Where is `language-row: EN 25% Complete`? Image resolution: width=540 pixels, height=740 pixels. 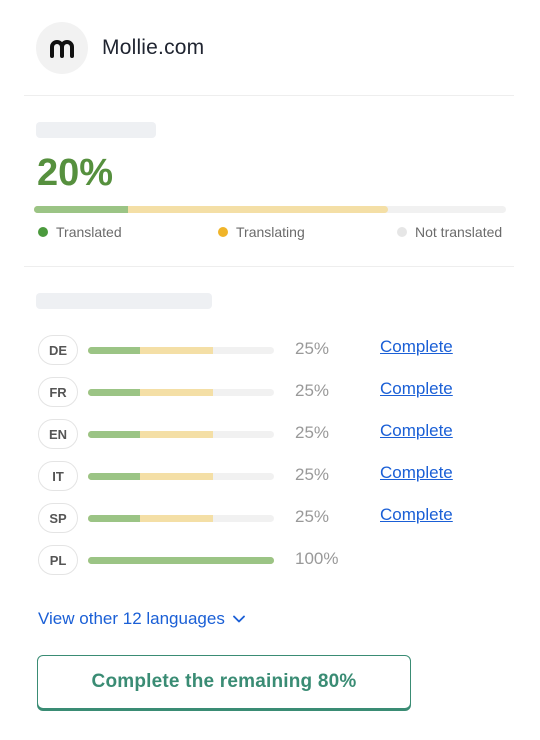
language-row: EN 25% Complete is located at coordinates (268, 435).